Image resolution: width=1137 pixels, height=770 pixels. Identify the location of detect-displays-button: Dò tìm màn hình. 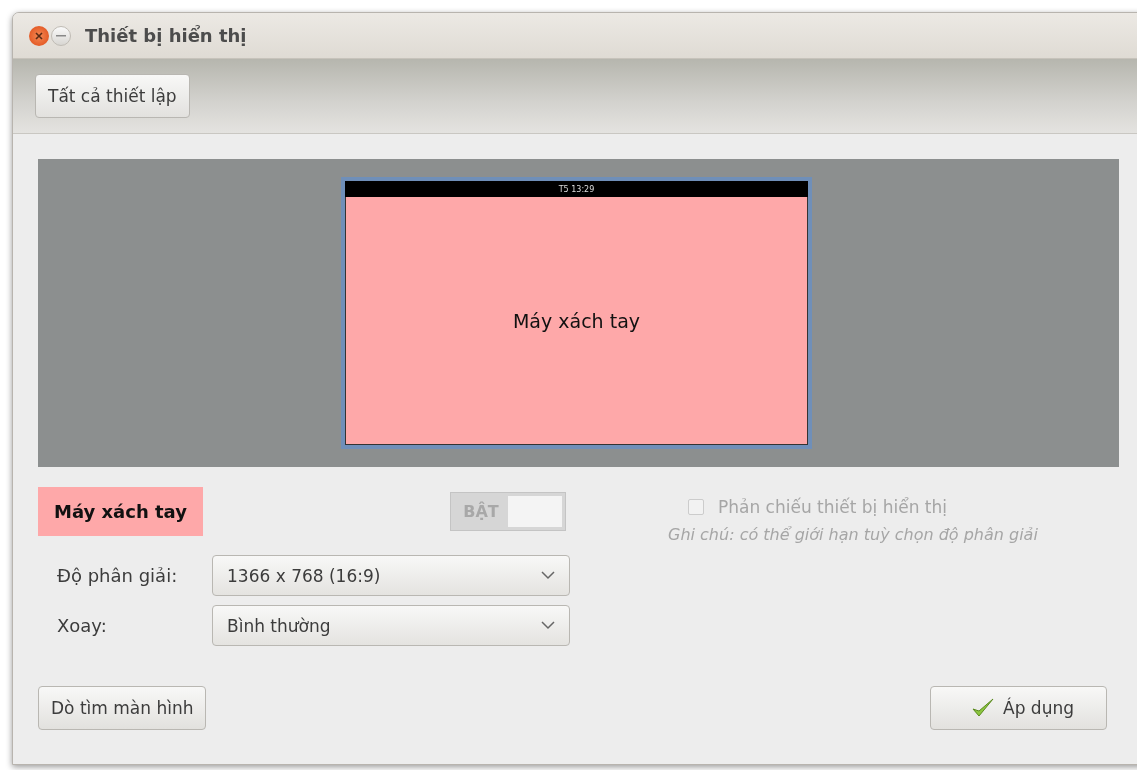
(122, 708).